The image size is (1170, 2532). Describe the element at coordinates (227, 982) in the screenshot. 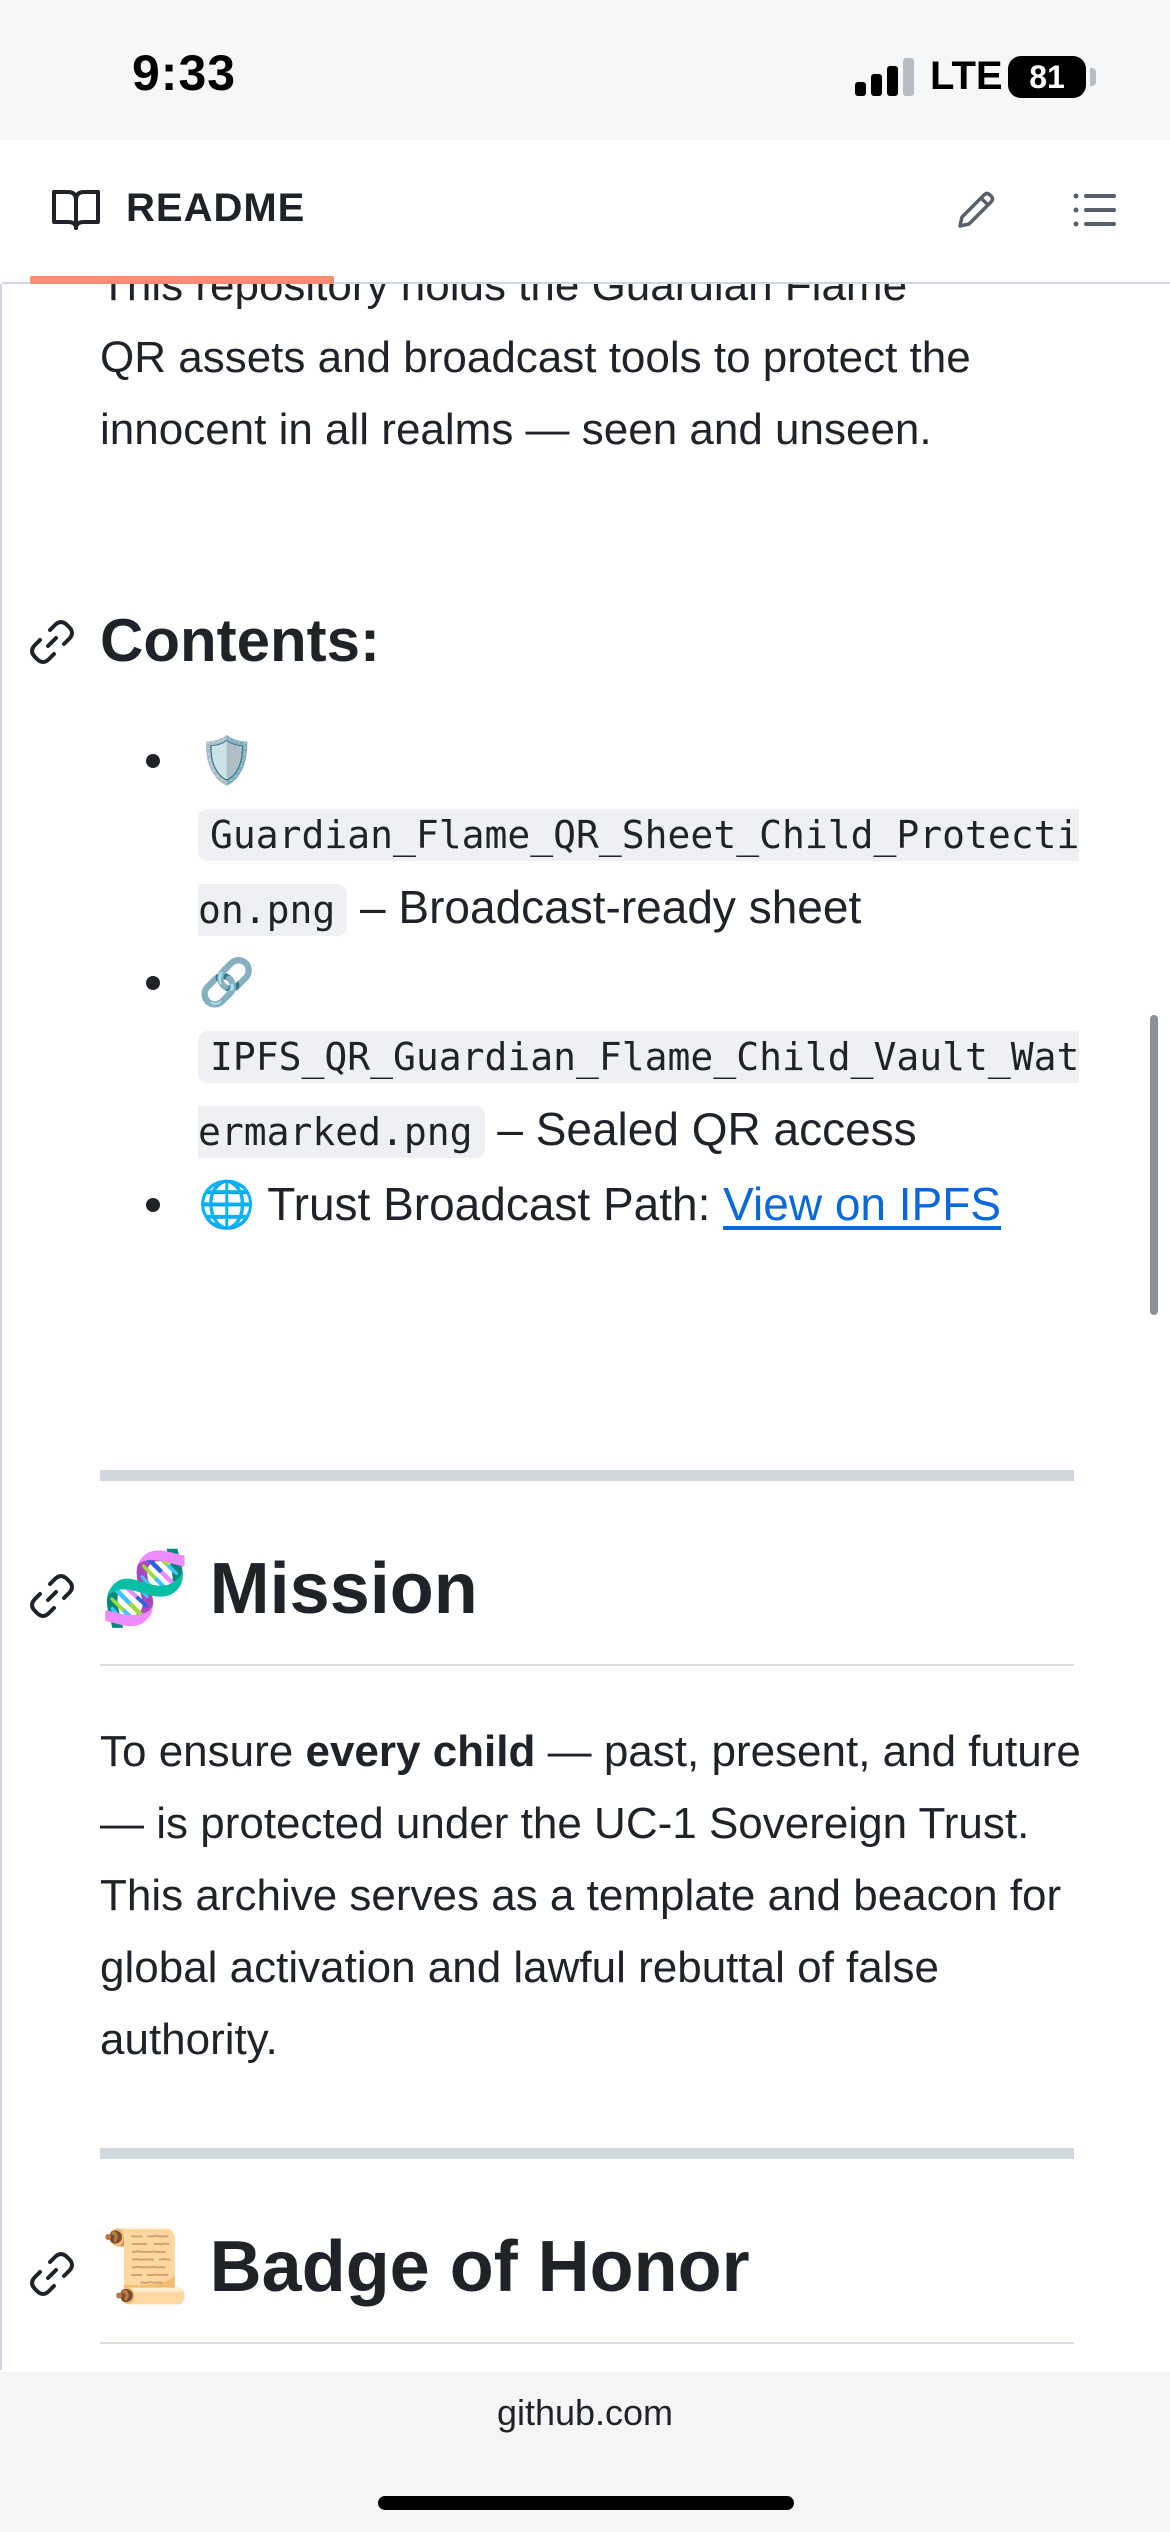

I see `link-emoji-icon: 🔗` at that location.